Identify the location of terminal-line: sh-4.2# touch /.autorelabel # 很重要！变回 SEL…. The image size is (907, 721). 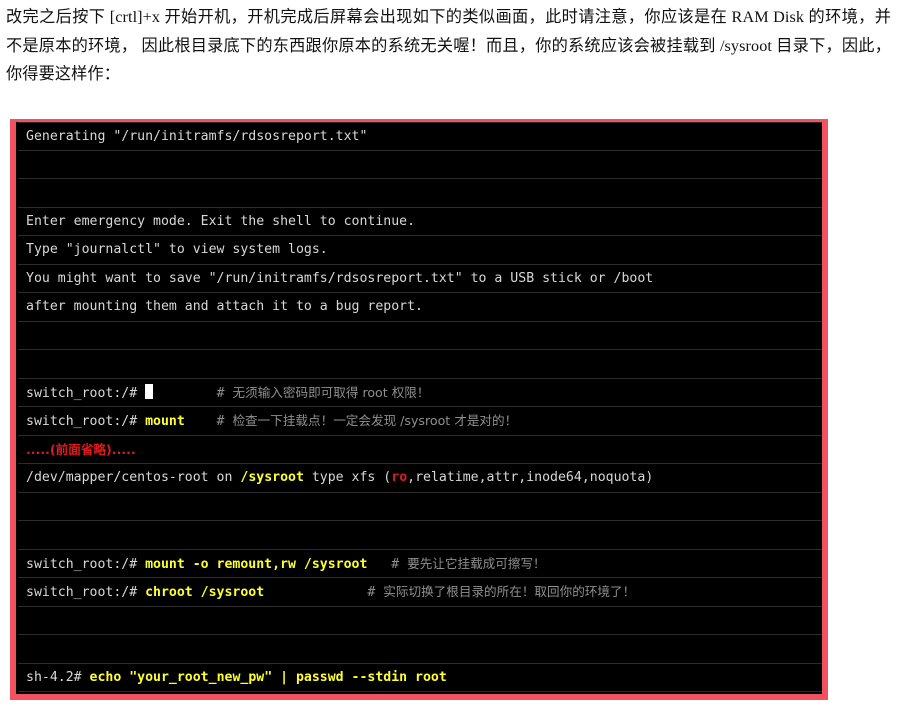
(420, 693).